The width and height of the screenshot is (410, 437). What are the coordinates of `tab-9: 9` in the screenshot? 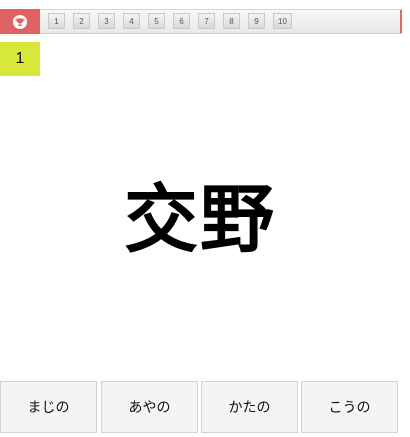 It's located at (256, 21).